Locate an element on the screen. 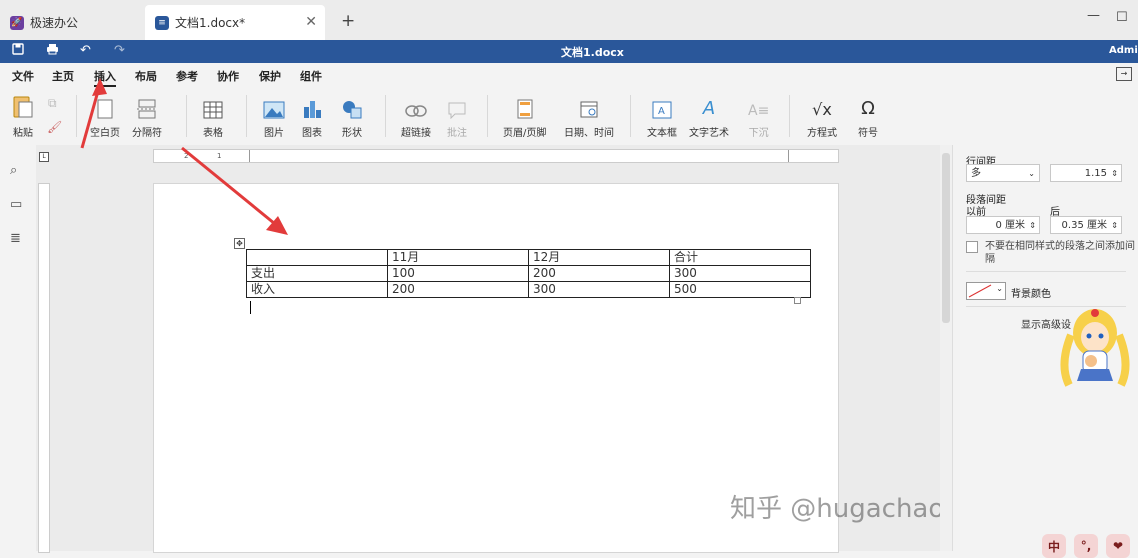 This screenshot has width=1138, height=558. undo-icon: ↶ is located at coordinates (85, 51).